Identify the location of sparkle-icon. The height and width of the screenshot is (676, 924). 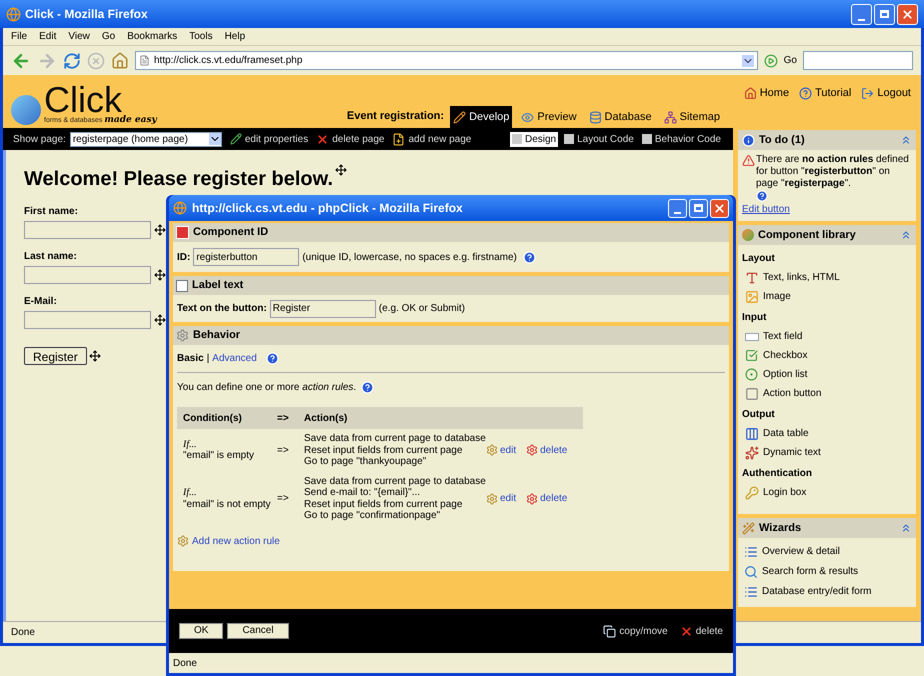
(751, 453).